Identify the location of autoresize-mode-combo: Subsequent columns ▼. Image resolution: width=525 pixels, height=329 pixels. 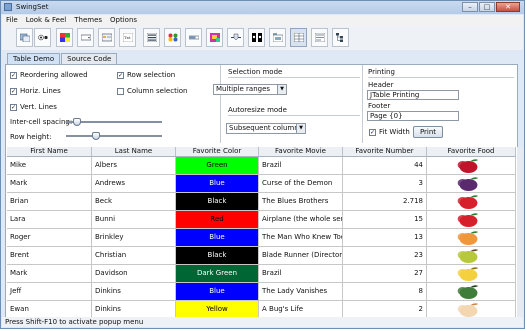
(266, 128).